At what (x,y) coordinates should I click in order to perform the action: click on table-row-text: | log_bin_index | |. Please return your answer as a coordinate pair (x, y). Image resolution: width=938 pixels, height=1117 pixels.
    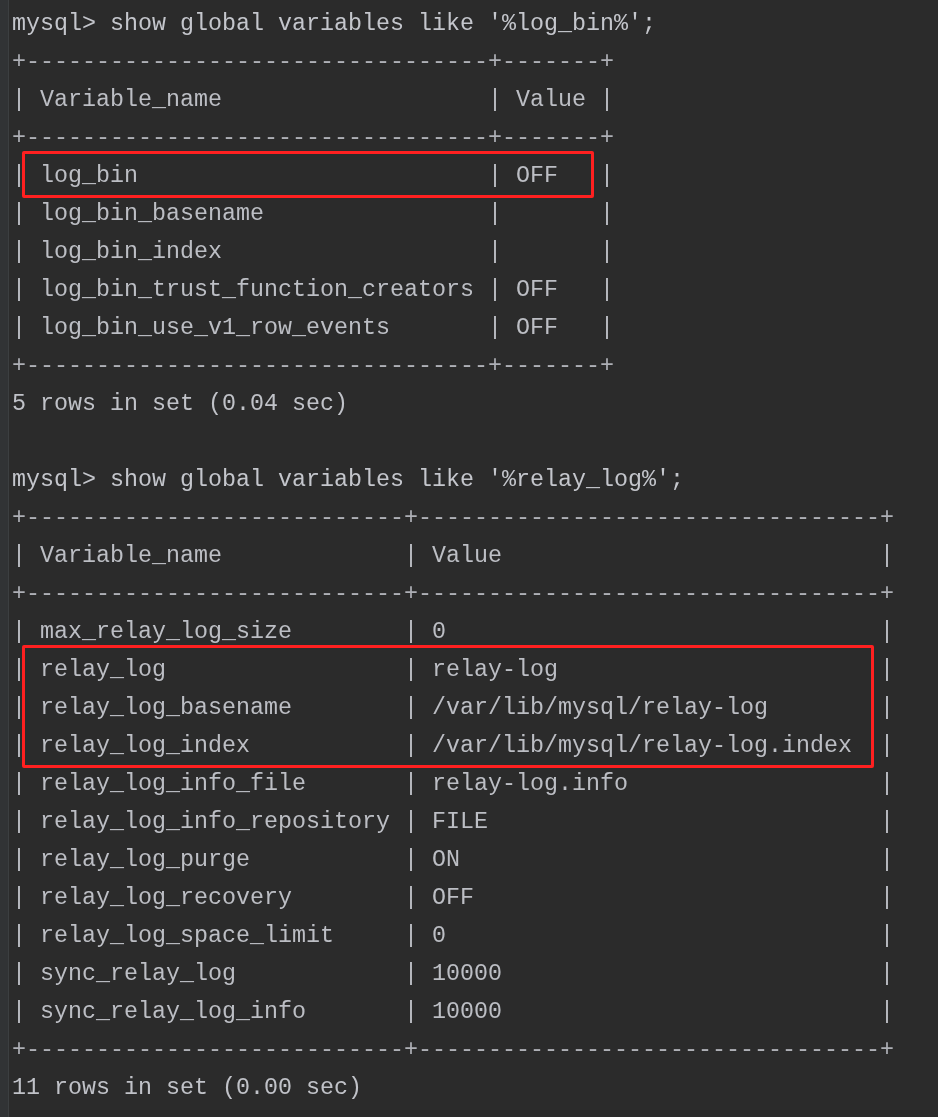
    Looking at the image, I should click on (313, 252).